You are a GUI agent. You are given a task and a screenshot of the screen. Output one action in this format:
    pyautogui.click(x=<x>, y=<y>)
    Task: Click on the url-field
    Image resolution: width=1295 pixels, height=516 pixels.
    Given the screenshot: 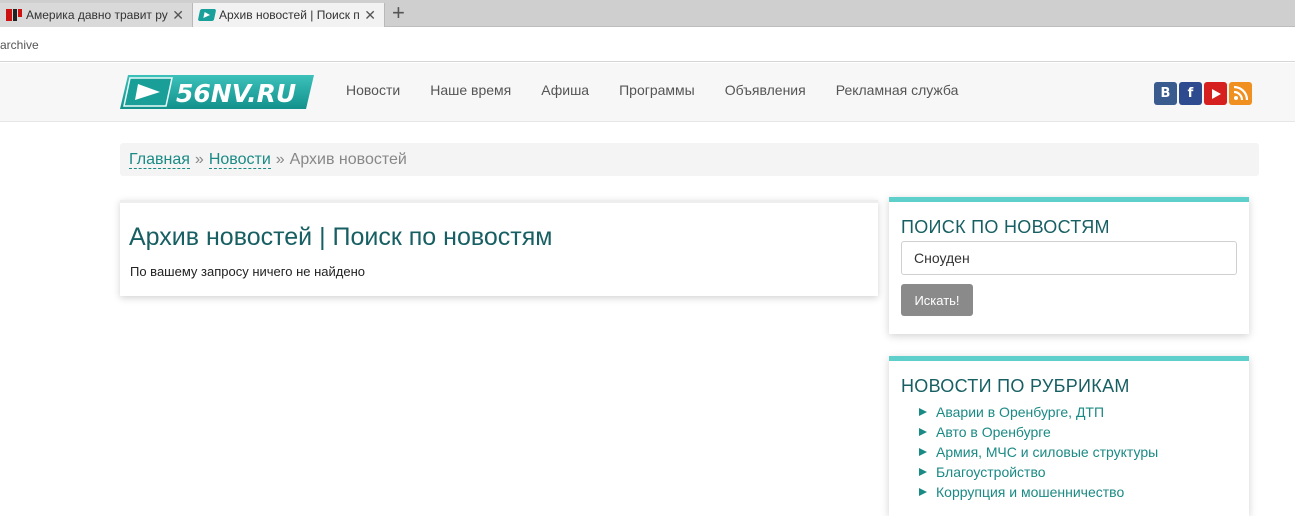 What is the action you would take?
    pyautogui.click(x=647, y=44)
    